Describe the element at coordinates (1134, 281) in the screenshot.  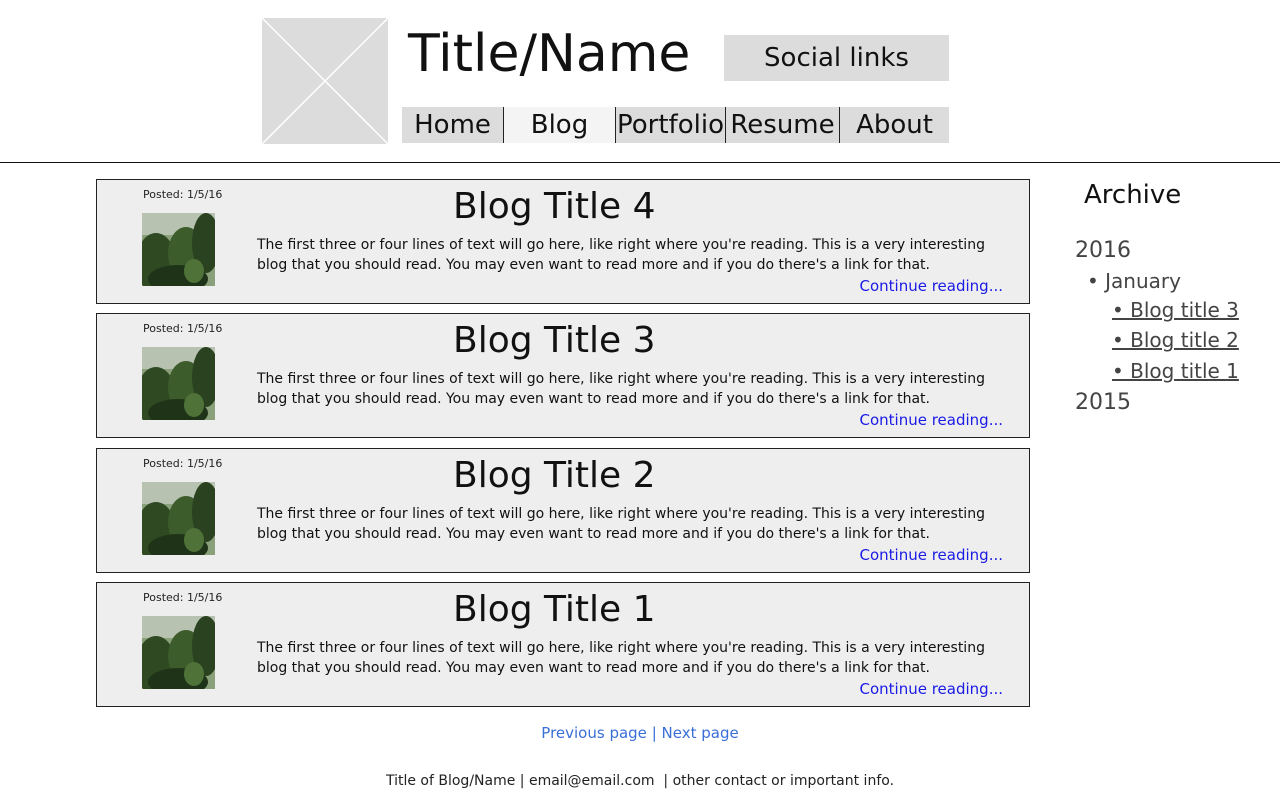
I see `archive-month-january: • January` at that location.